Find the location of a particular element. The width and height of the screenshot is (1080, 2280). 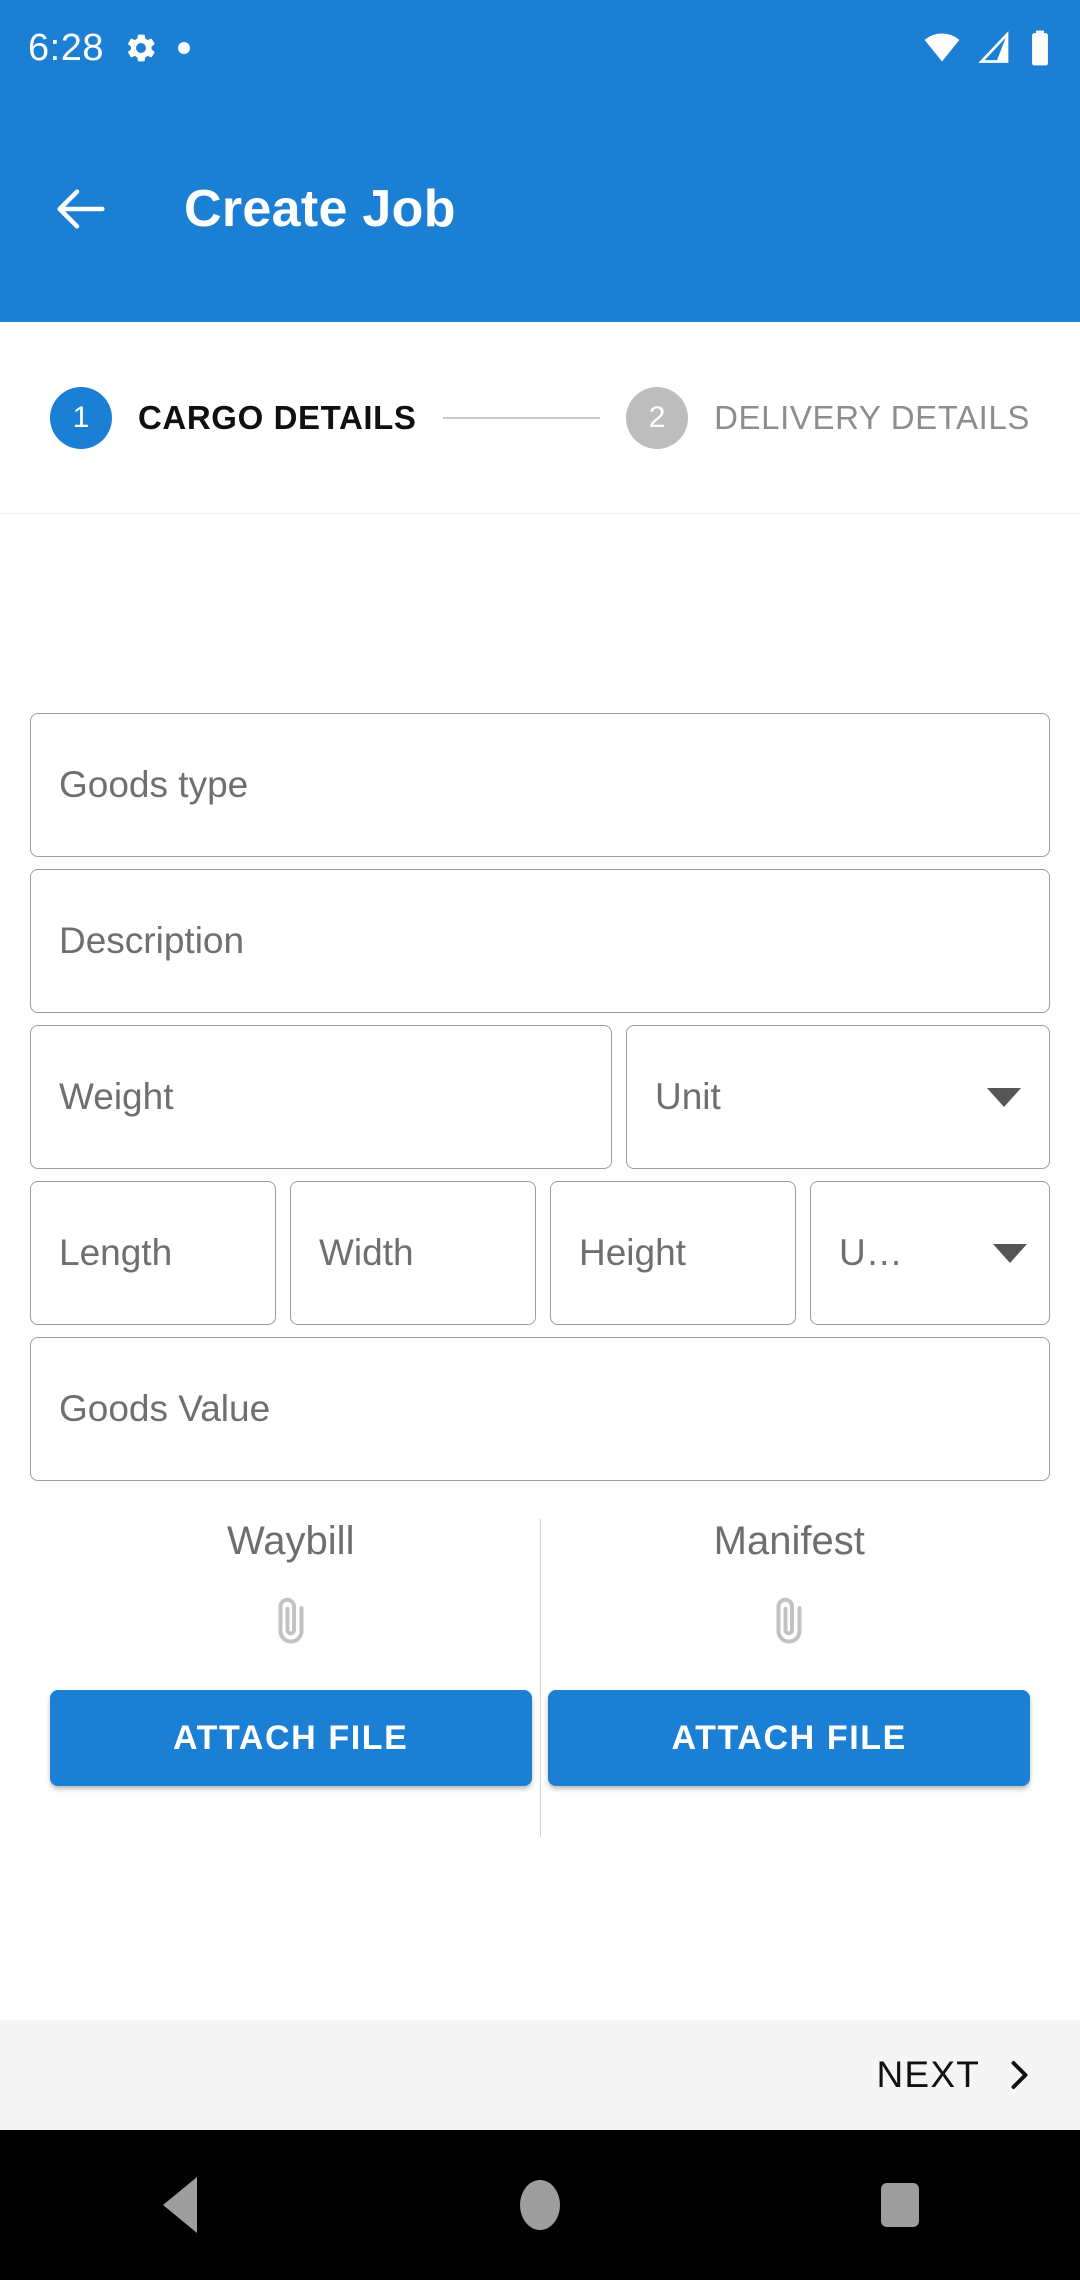

gear-icon is located at coordinates (141, 48).